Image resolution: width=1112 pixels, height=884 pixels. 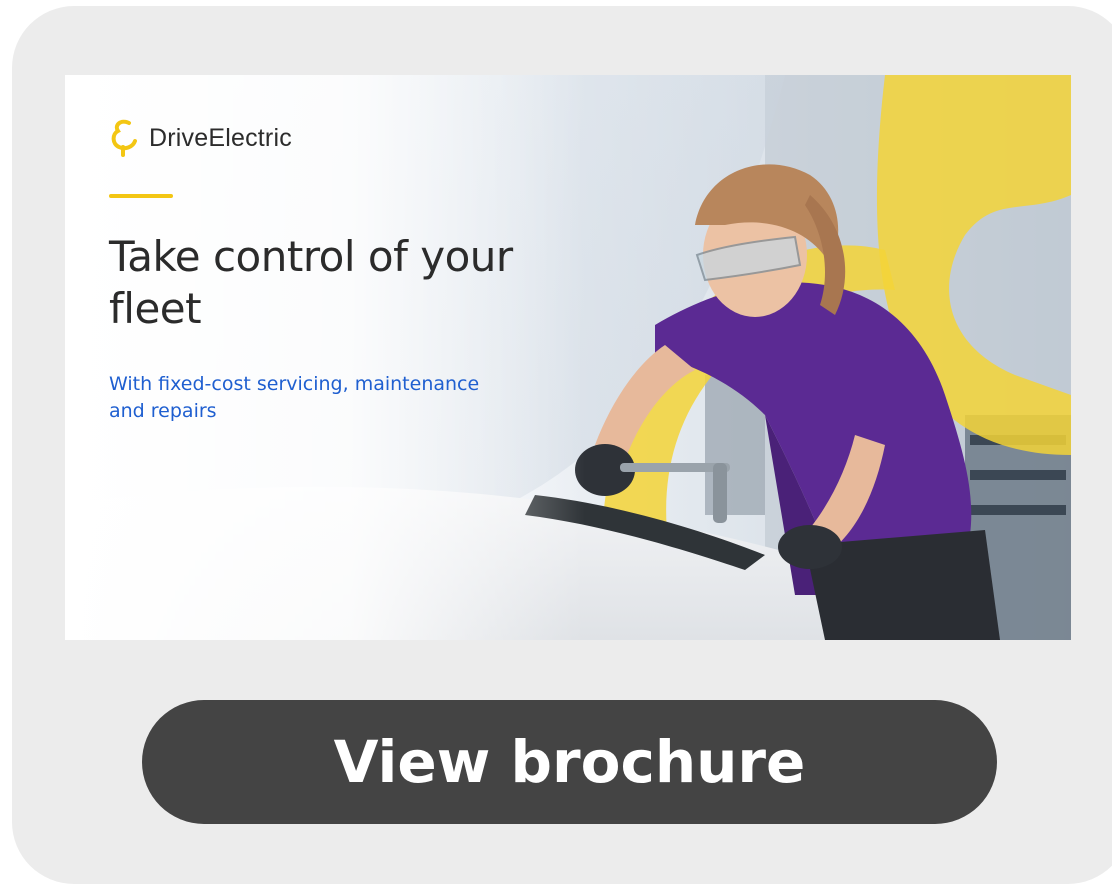 What do you see at coordinates (141, 196) in the screenshot?
I see `accent-divider` at bounding box center [141, 196].